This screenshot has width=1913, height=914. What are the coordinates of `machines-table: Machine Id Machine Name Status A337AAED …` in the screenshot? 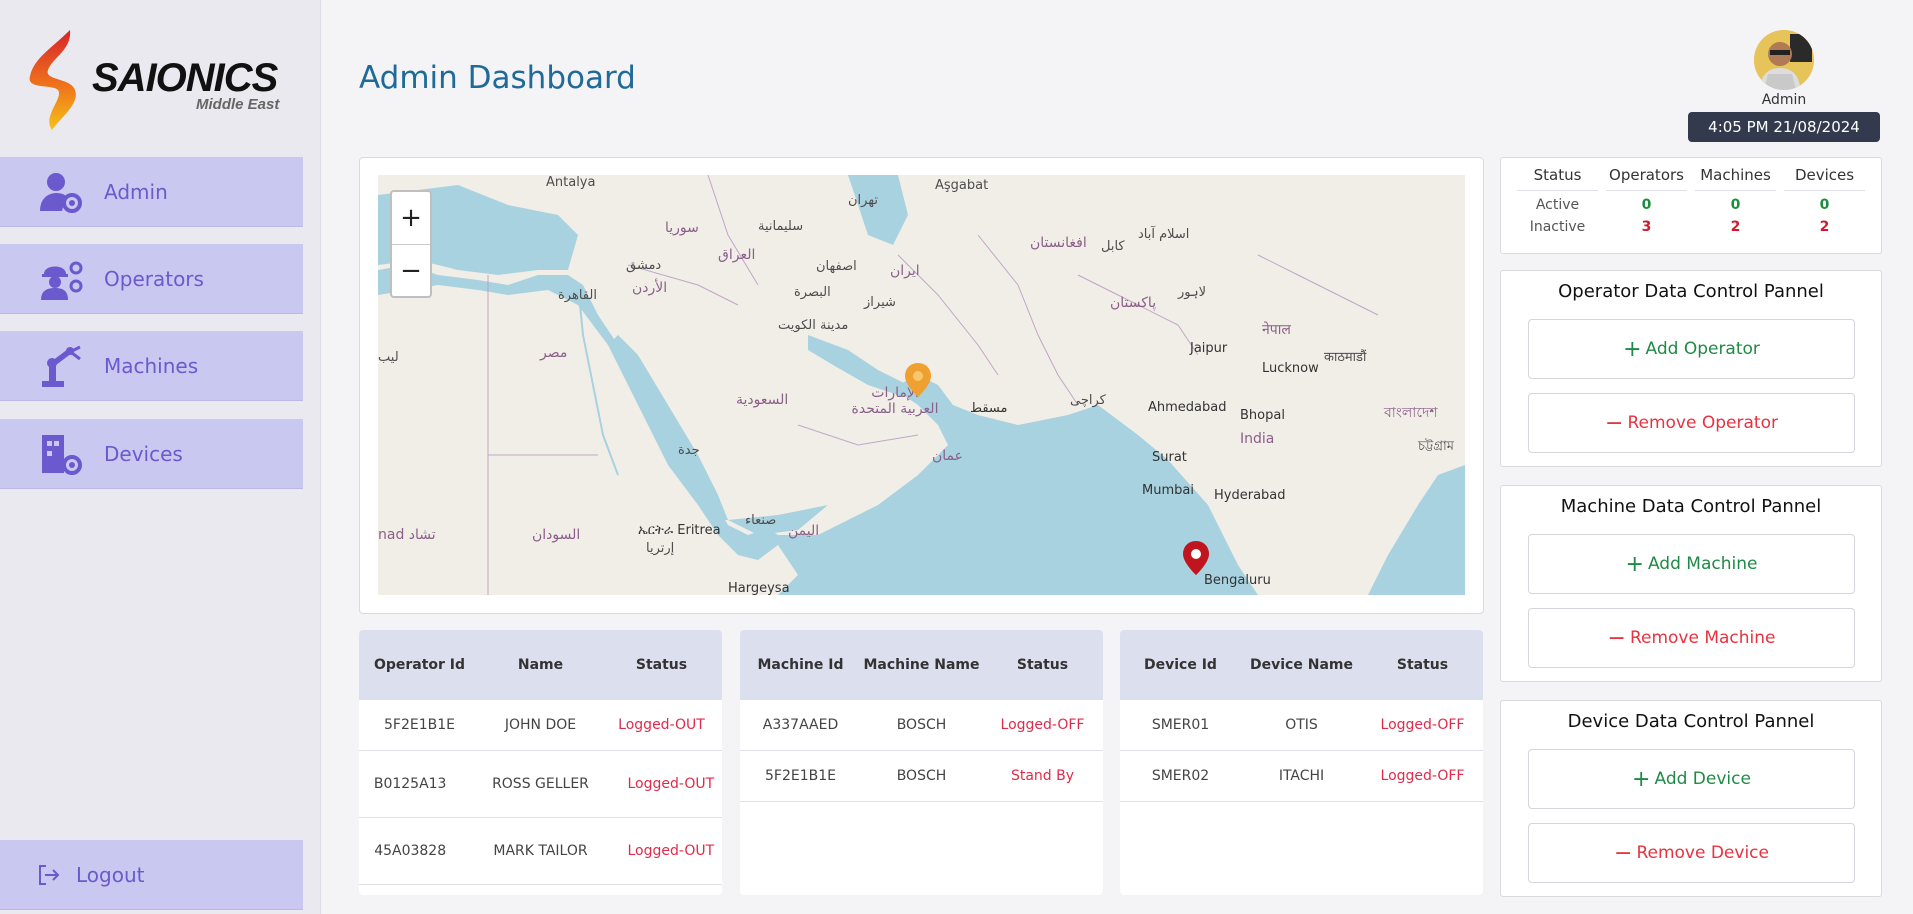 It's located at (921, 762).